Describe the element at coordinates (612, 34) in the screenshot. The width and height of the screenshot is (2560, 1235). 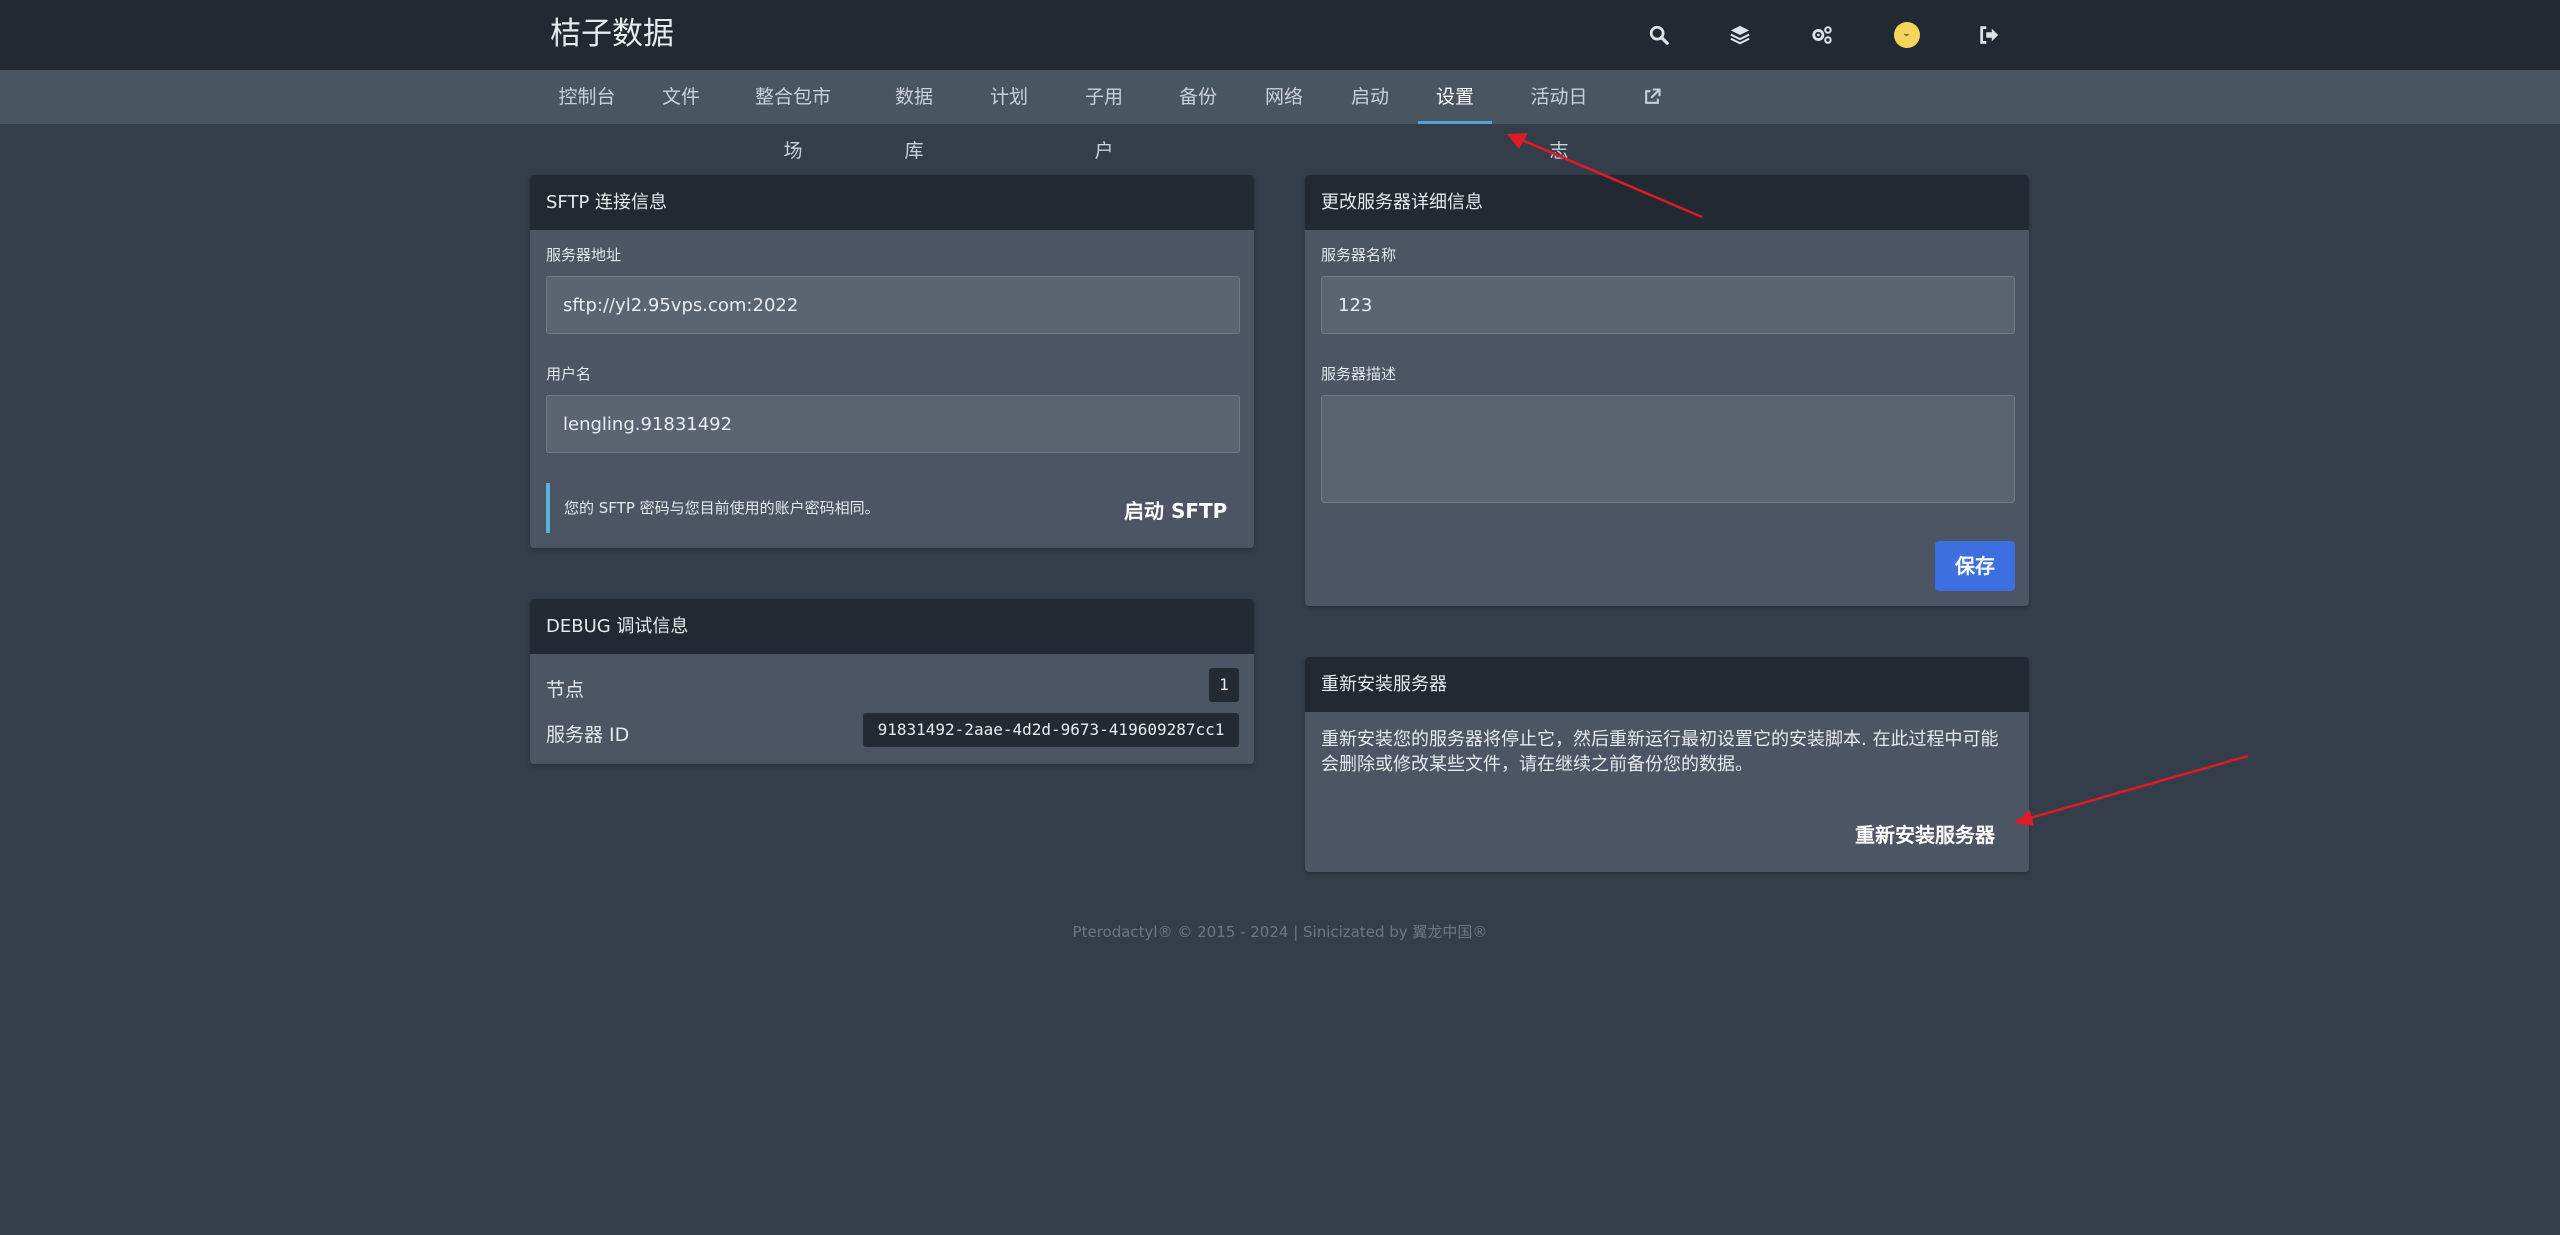
I see `brand-title: 桔子数据` at that location.